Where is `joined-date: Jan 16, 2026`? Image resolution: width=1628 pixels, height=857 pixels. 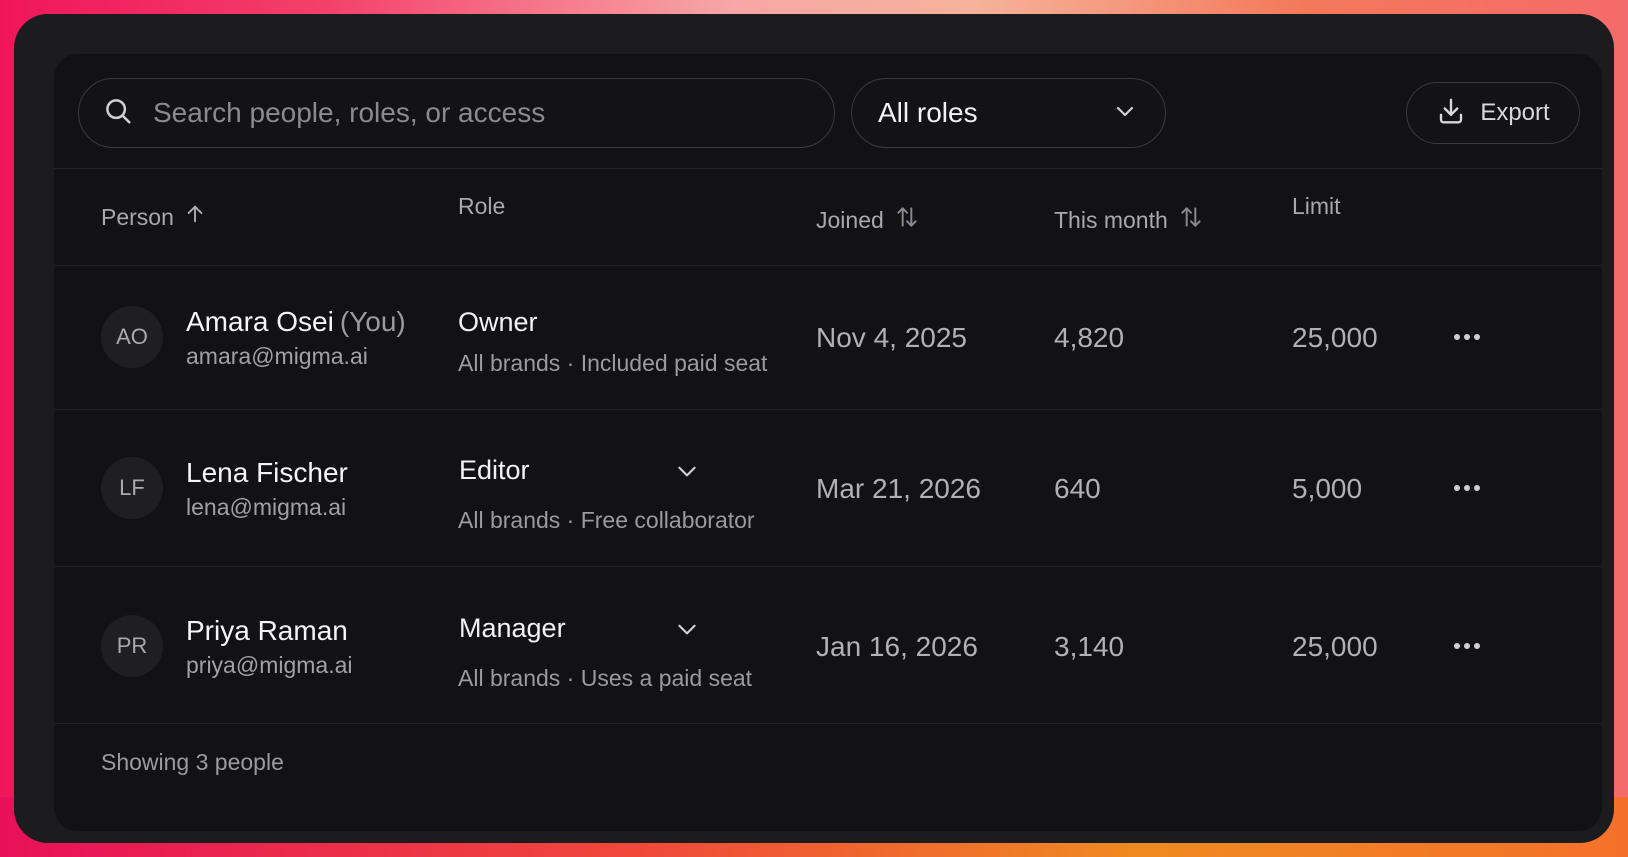 joined-date: Jan 16, 2026 is located at coordinates (897, 646).